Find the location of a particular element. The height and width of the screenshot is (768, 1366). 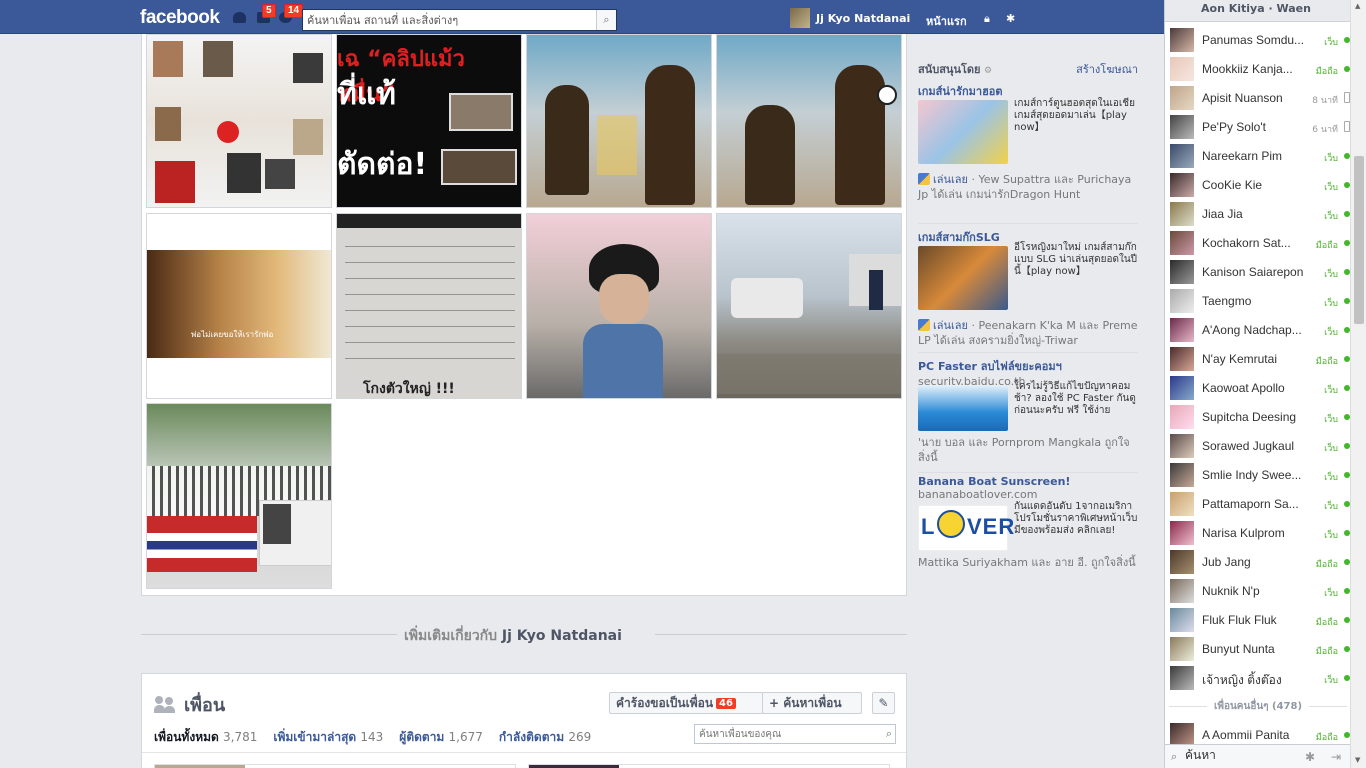

chat-contact: Mookkiiz Kanja... มือถือ is located at coordinates (1260, 69).